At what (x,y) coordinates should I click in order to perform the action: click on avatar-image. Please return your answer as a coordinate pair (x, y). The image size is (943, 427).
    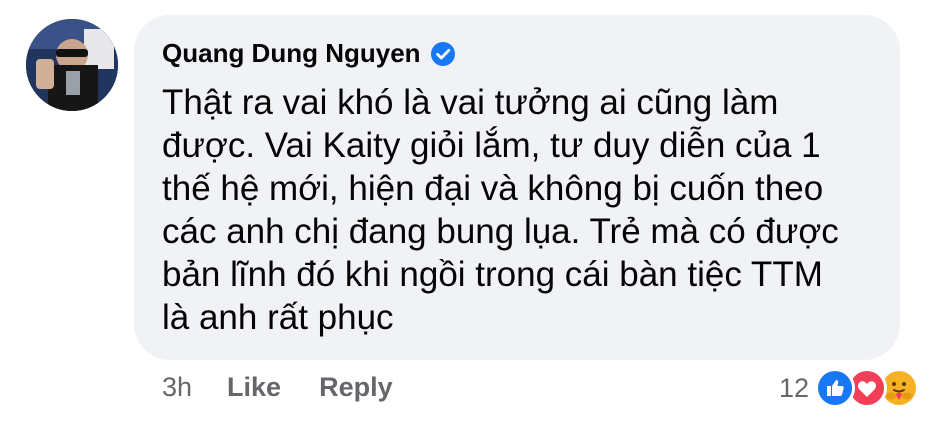
    Looking at the image, I should click on (72, 65).